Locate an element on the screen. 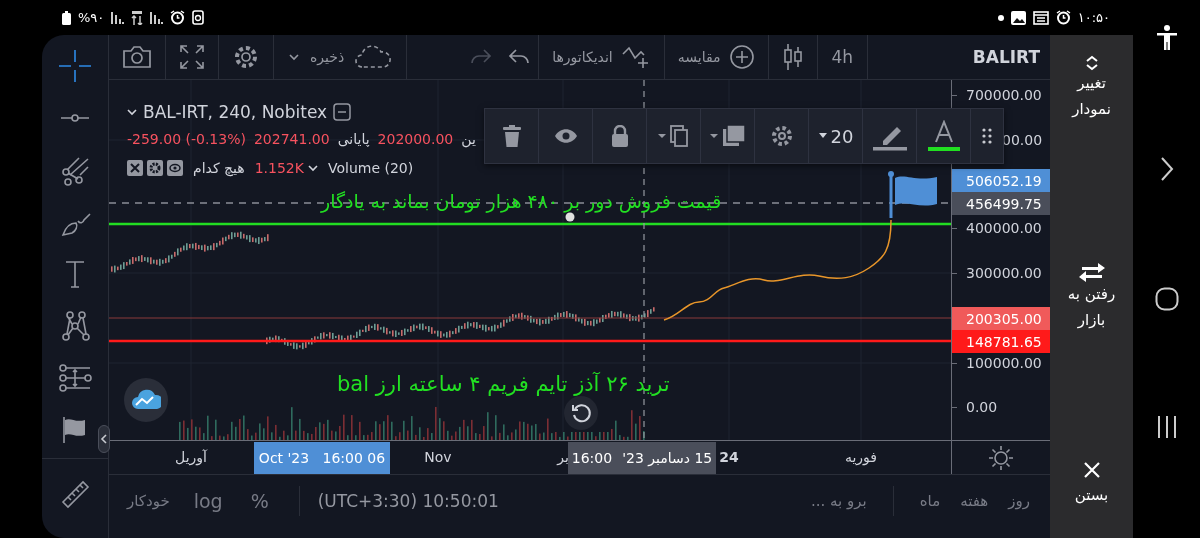 The width and height of the screenshot is (1200, 538). clock: ۱۰:۵۰ is located at coordinates (1093, 17).